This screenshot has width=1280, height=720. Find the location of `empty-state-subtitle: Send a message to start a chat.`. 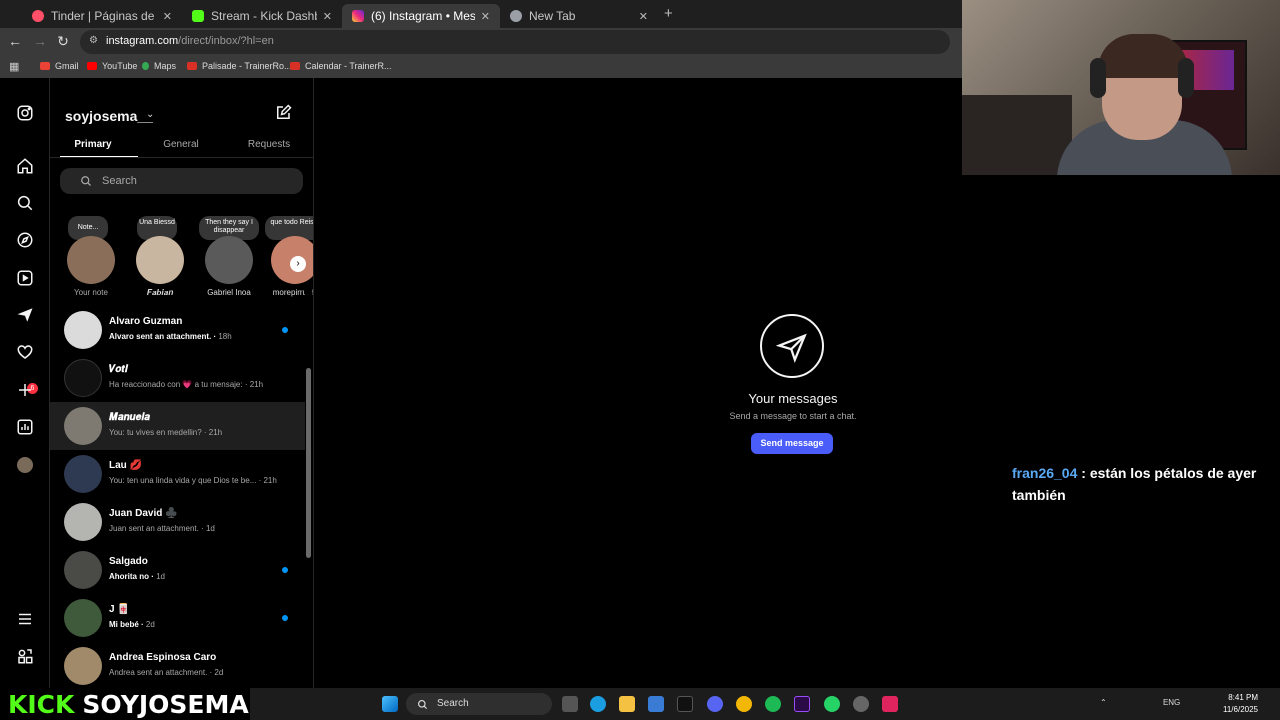

empty-state-subtitle: Send a message to start a chat. is located at coordinates (793, 416).